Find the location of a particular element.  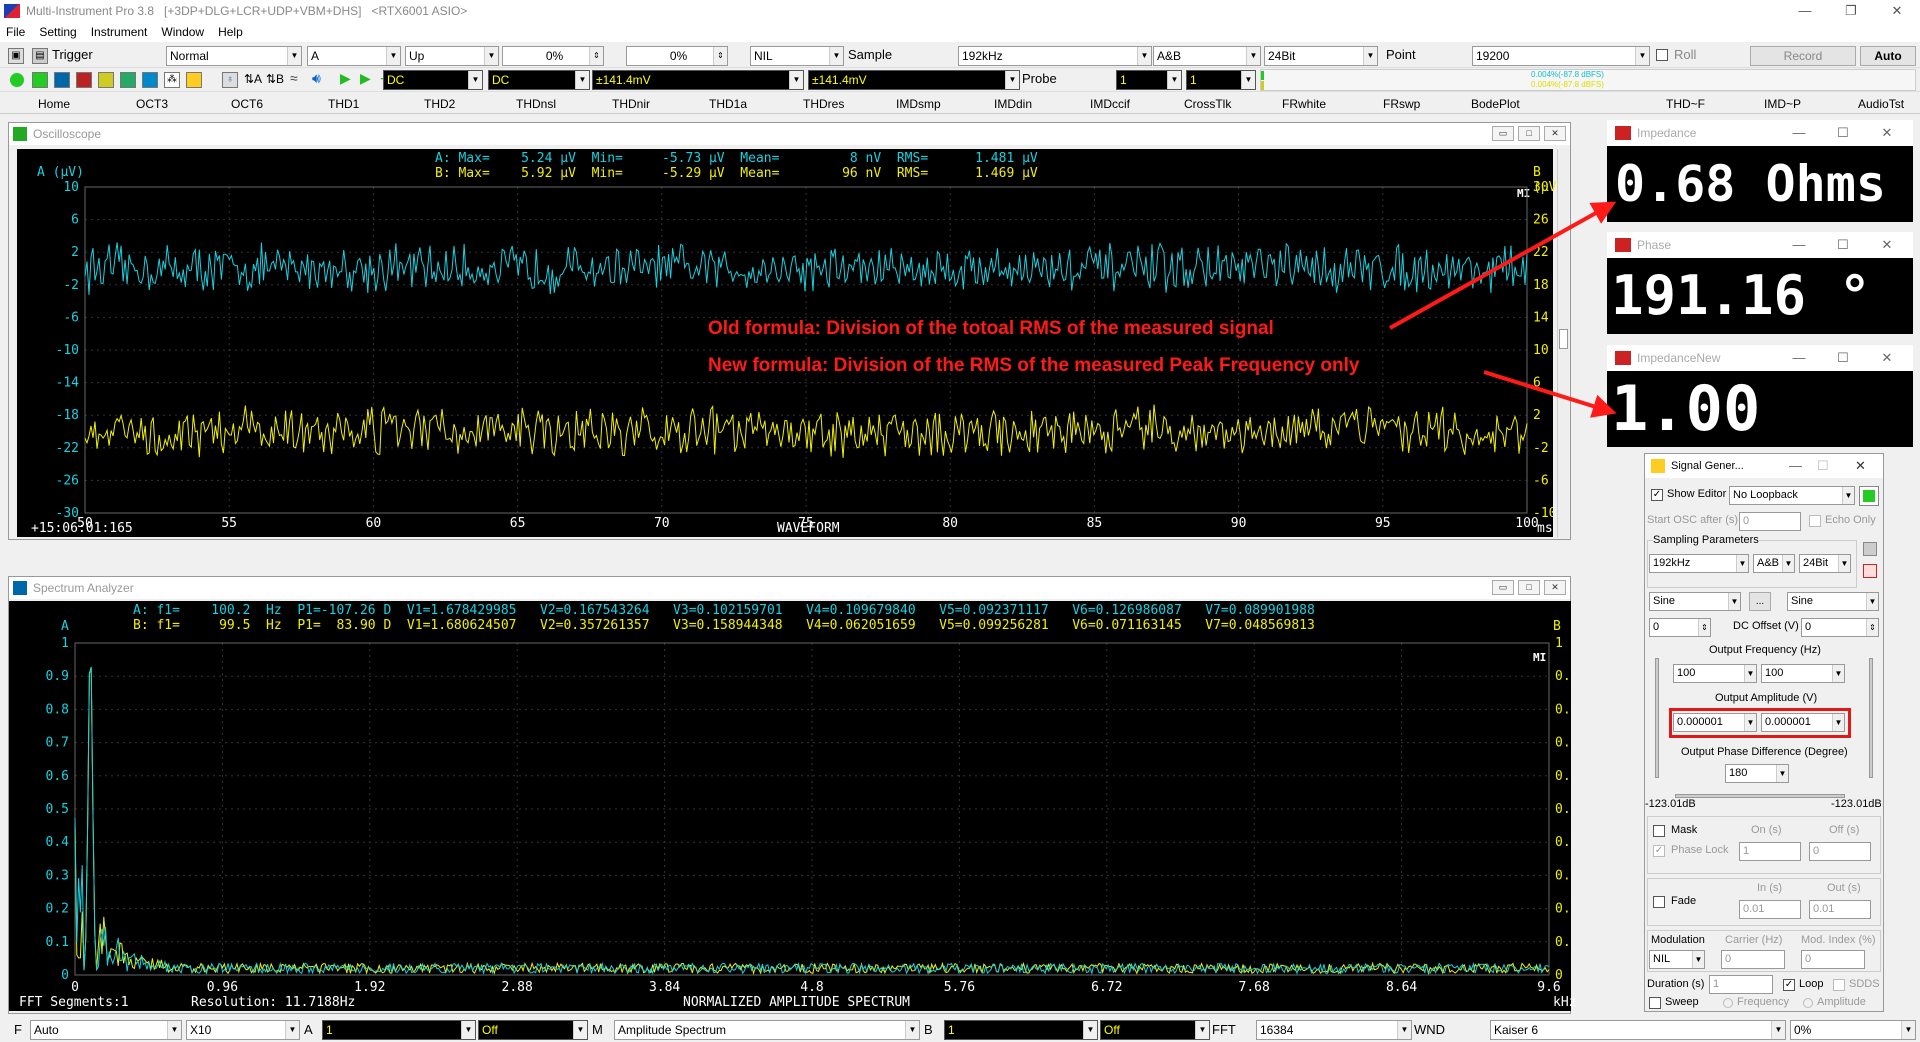

echo-only-checkbox is located at coordinates (1815, 521).